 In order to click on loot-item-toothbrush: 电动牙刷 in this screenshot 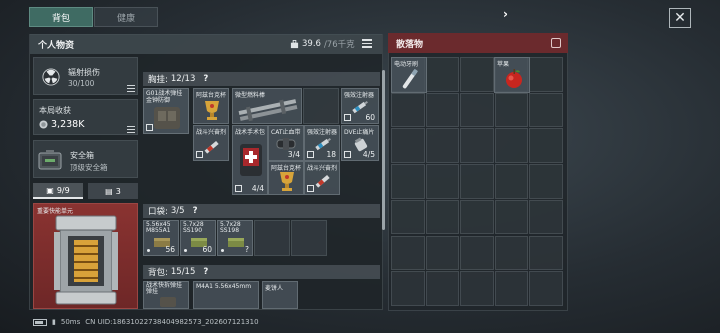, I will do `click(409, 75)`.